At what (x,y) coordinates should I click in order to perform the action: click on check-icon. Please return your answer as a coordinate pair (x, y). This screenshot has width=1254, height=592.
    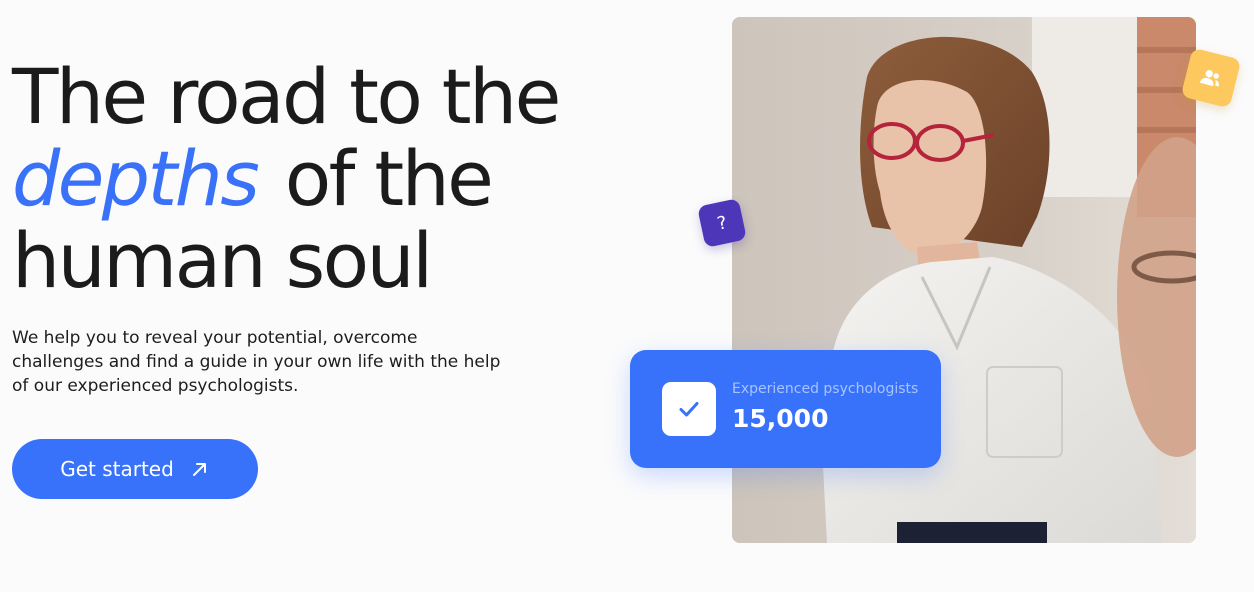
    Looking at the image, I should click on (689, 409).